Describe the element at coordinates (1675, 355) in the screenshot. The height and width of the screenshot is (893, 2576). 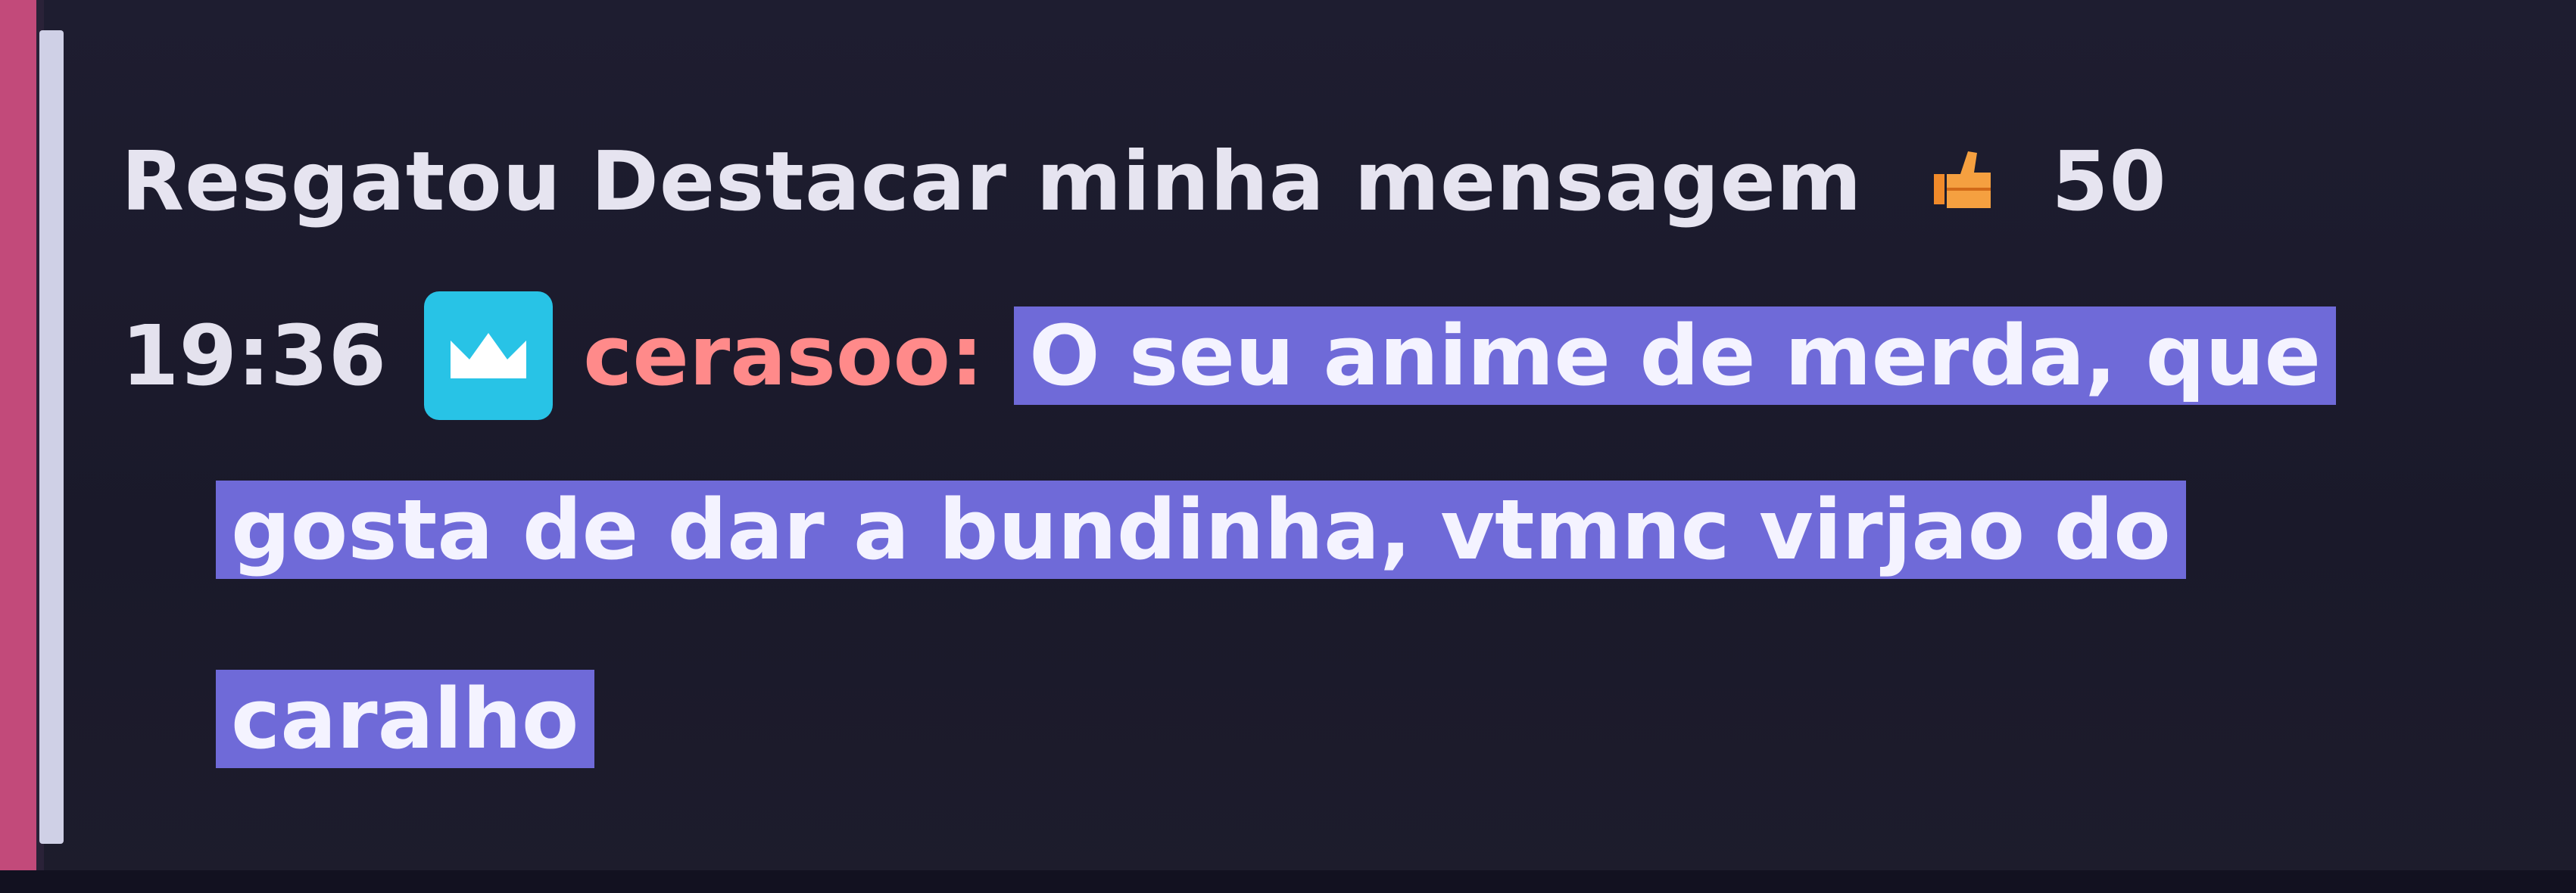
I see `message-text: O seu anime de merda, que` at that location.